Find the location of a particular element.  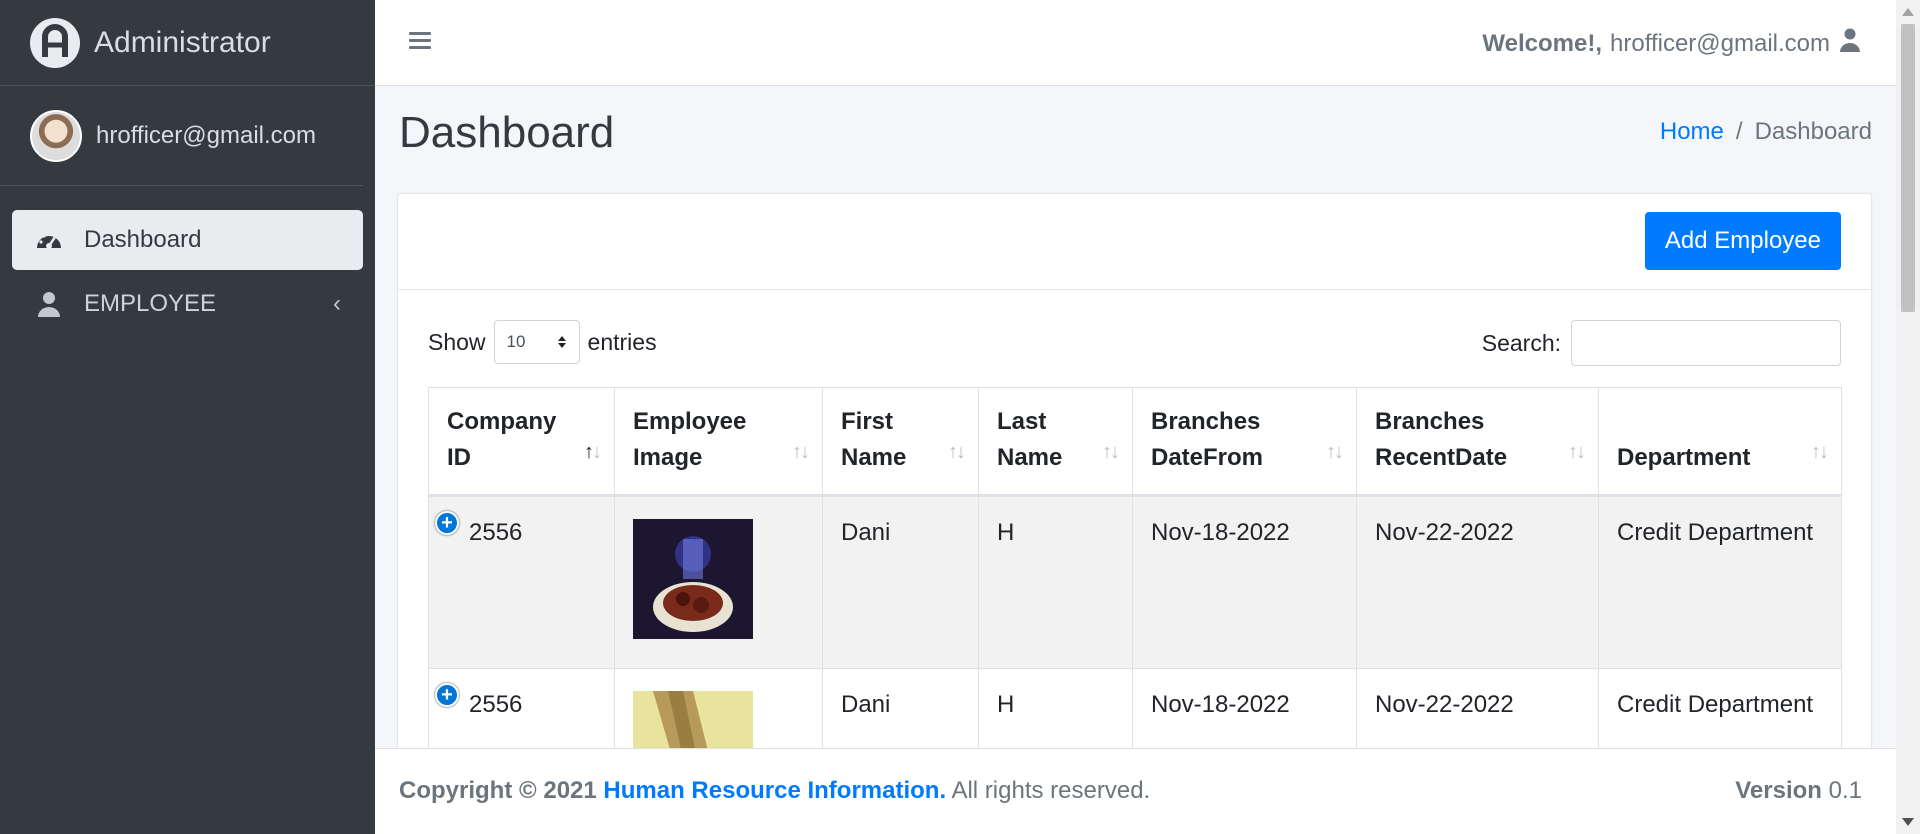

table-search: Search: is located at coordinates (1661, 343).